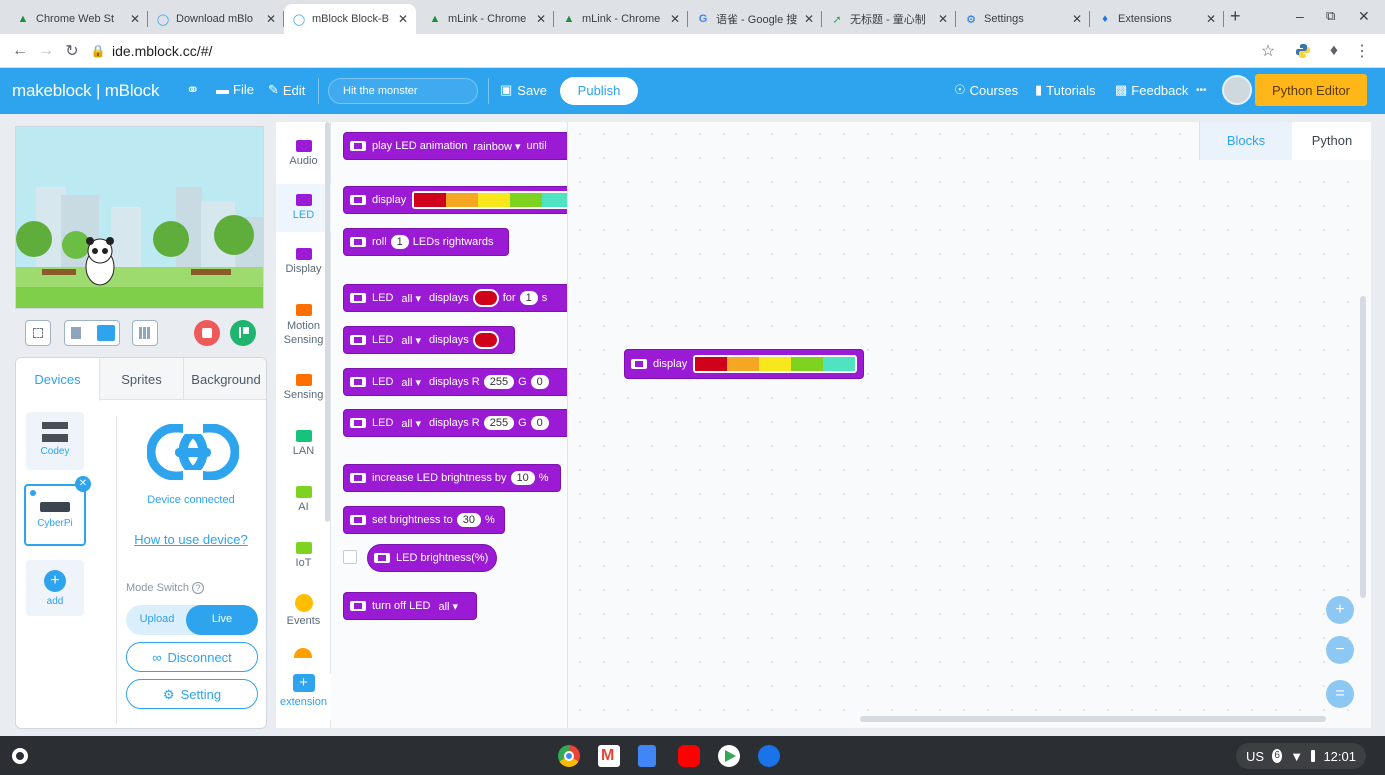 Image resolution: width=1385 pixels, height=775 pixels. Describe the element at coordinates (769, 756) in the screenshot. I see `files-app-icon` at that location.